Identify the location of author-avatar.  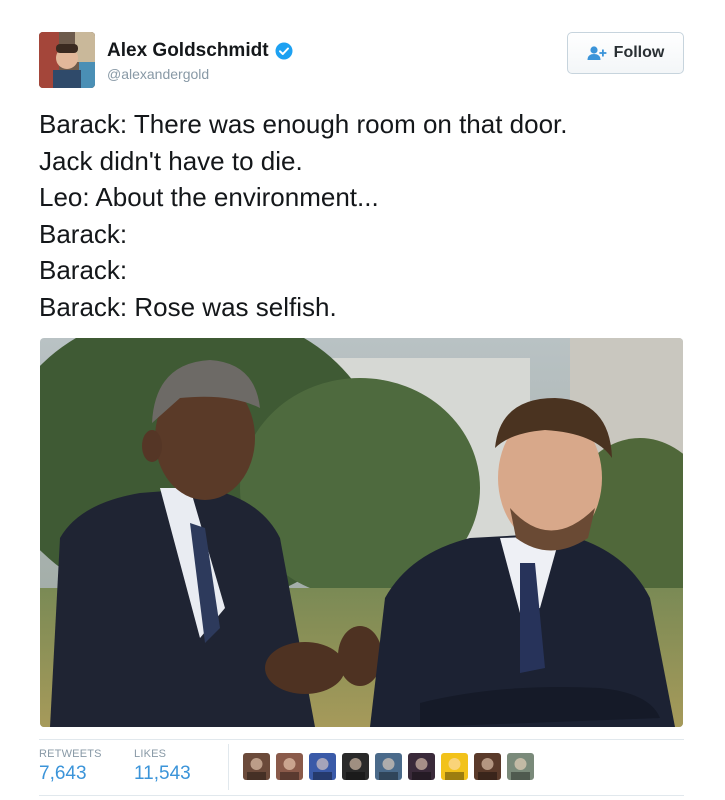
(67, 60).